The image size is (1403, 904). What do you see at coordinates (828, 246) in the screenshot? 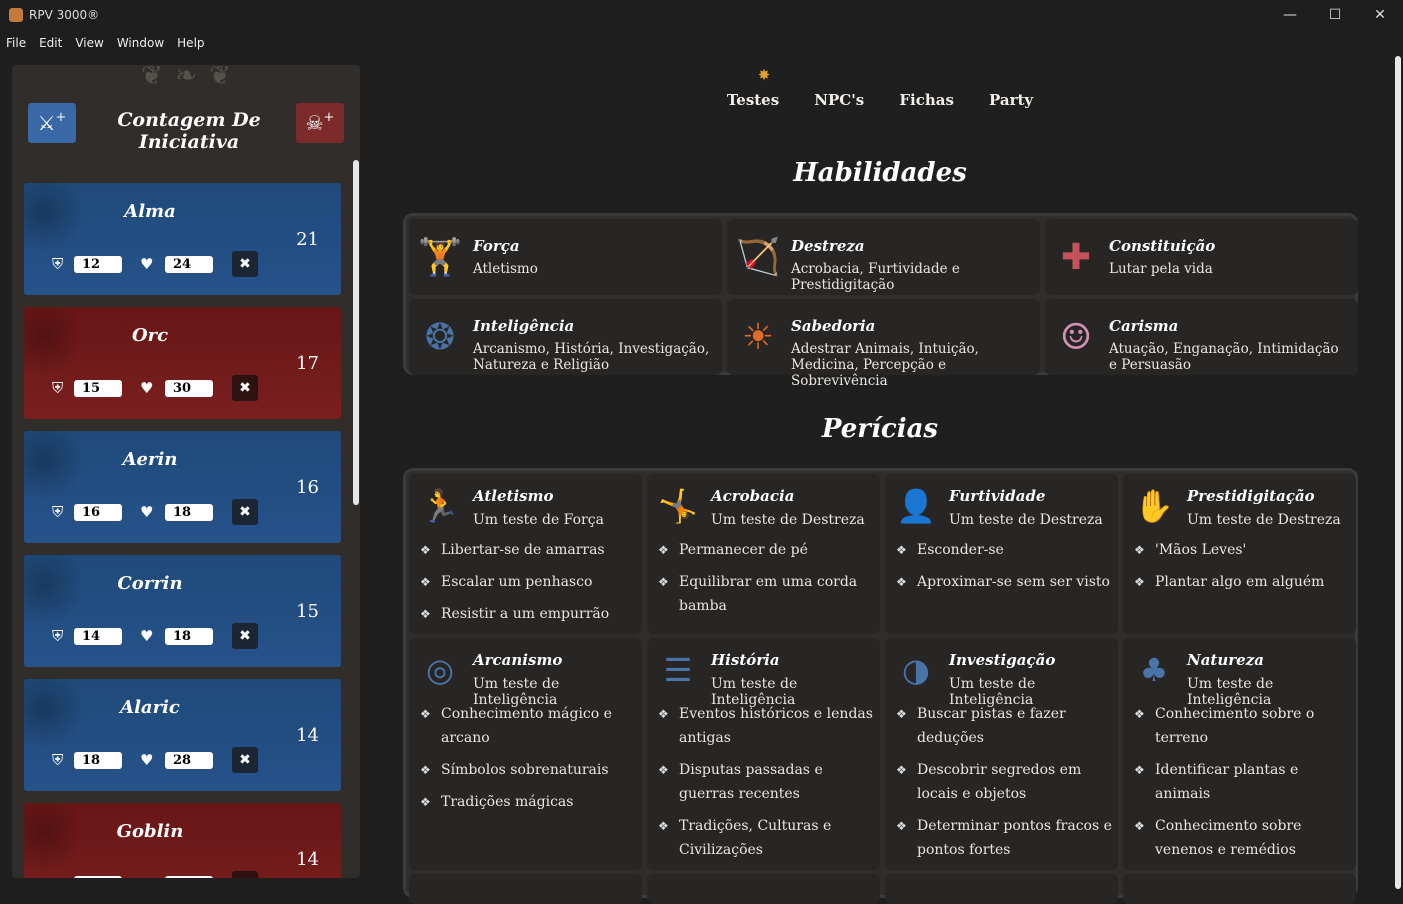
I see `ability-title: Destreza` at bounding box center [828, 246].